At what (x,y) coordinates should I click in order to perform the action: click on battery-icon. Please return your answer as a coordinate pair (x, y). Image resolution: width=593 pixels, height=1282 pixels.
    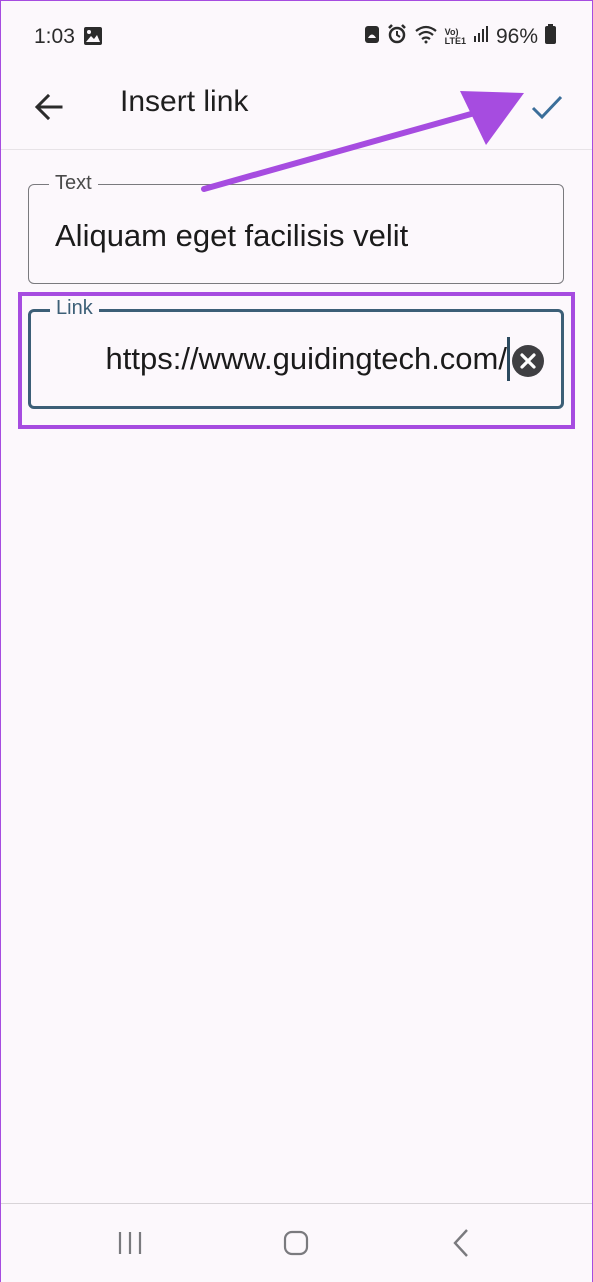
    Looking at the image, I should click on (550, 37).